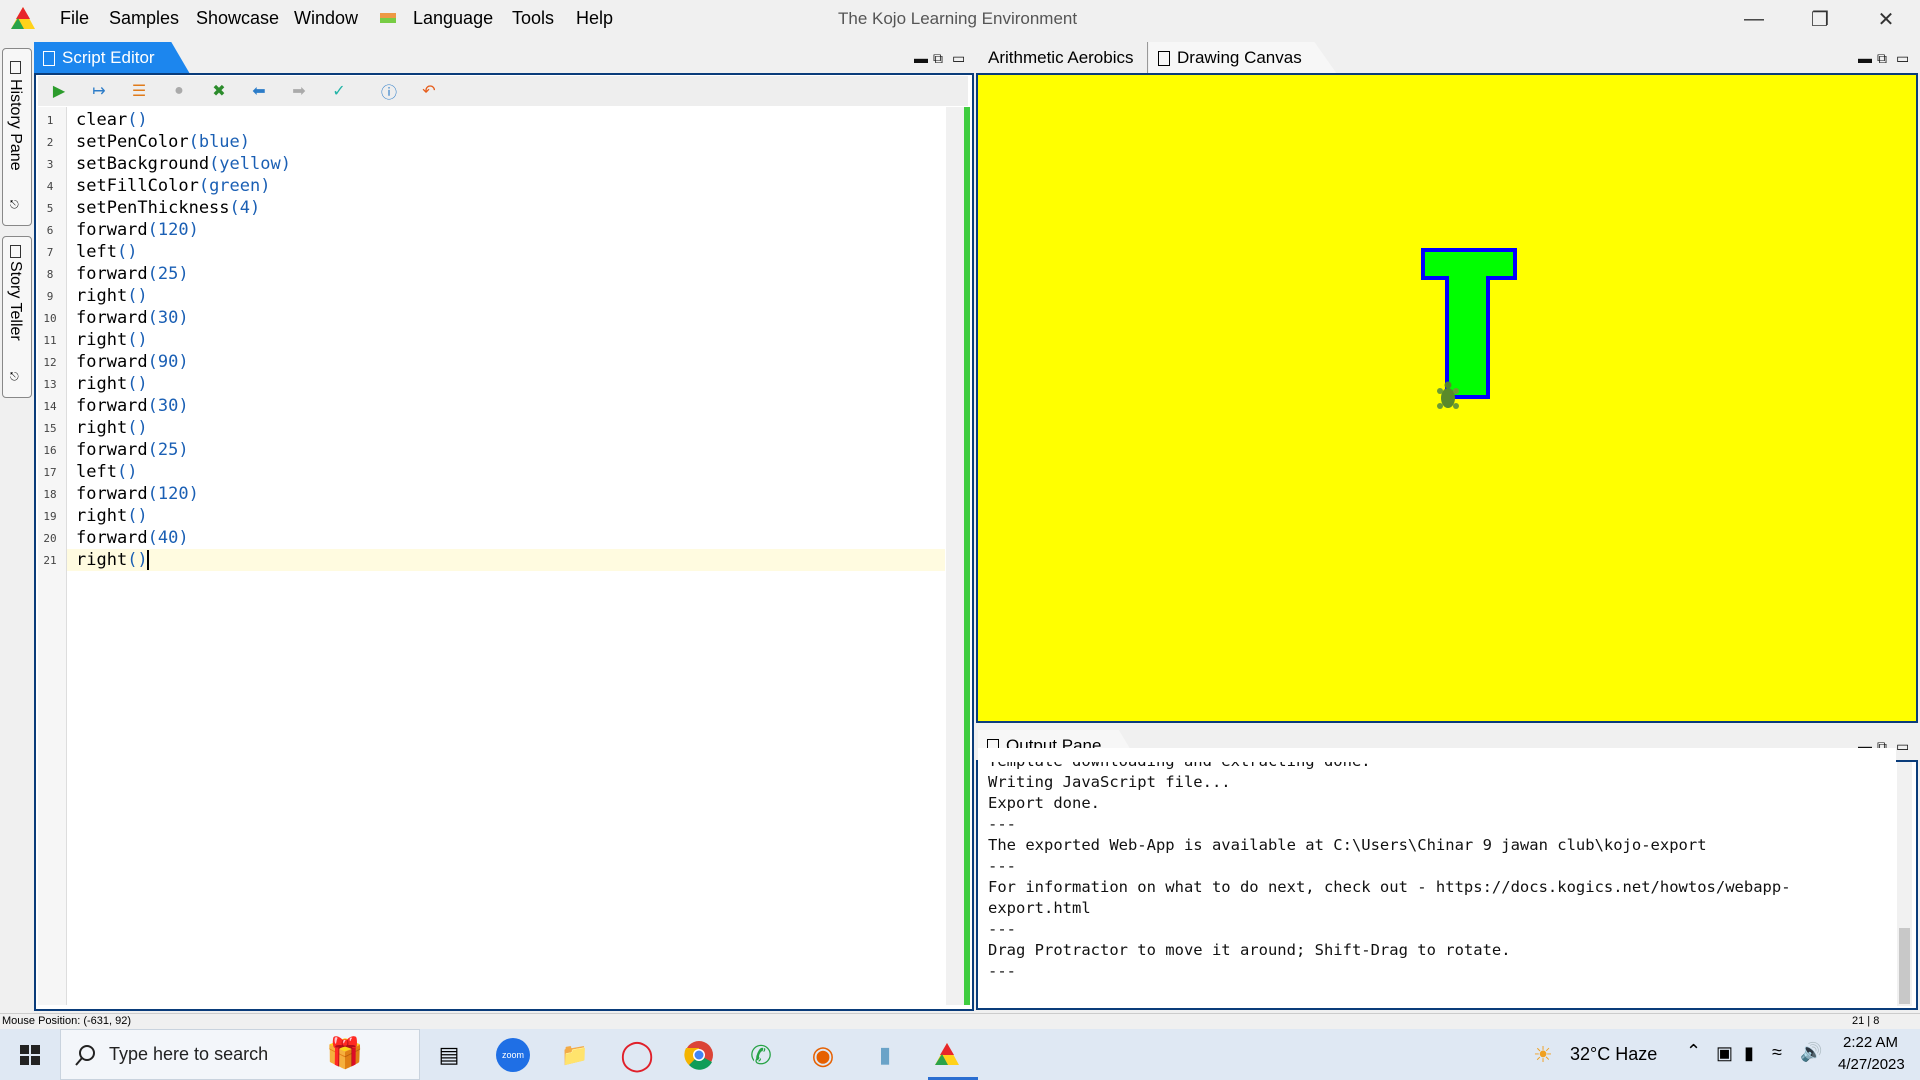 The width and height of the screenshot is (1920, 1080). Describe the element at coordinates (240, 1054) in the screenshot. I see `search-box: Type here to search 🎁` at that location.